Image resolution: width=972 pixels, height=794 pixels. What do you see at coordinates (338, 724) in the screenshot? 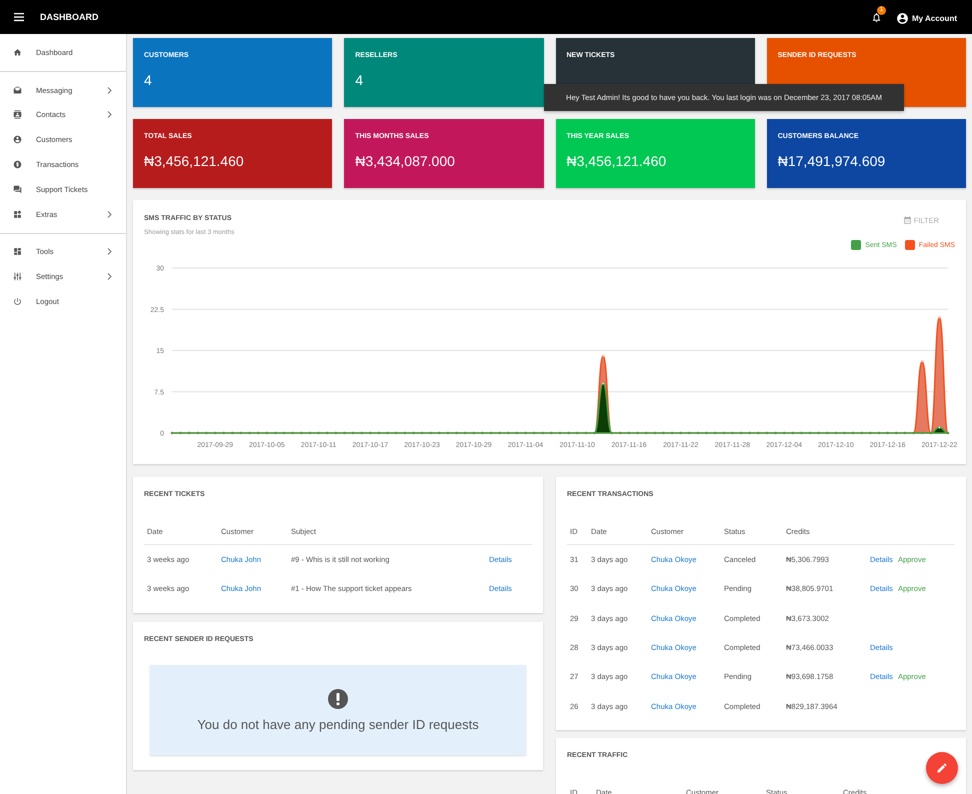
I see `empty-message: You do not have any pending sender ID requests` at bounding box center [338, 724].